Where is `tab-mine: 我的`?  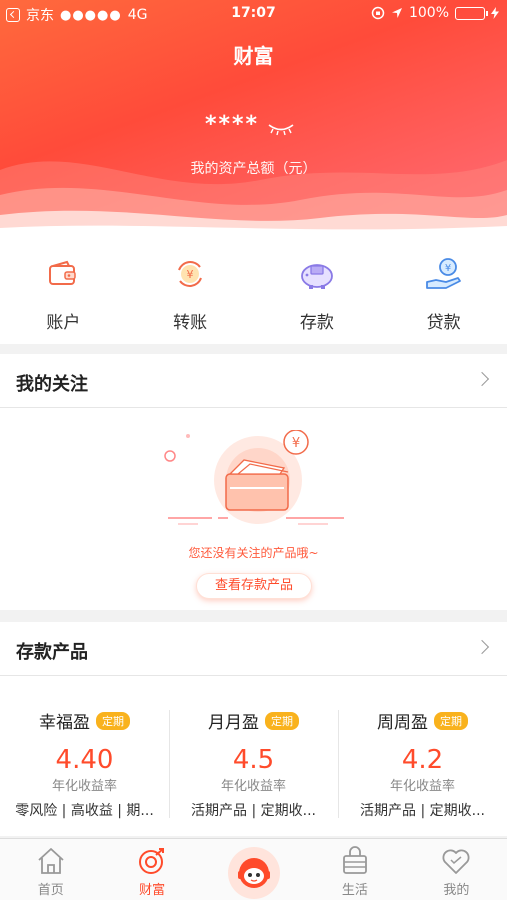 tab-mine: 我的 is located at coordinates (456, 869).